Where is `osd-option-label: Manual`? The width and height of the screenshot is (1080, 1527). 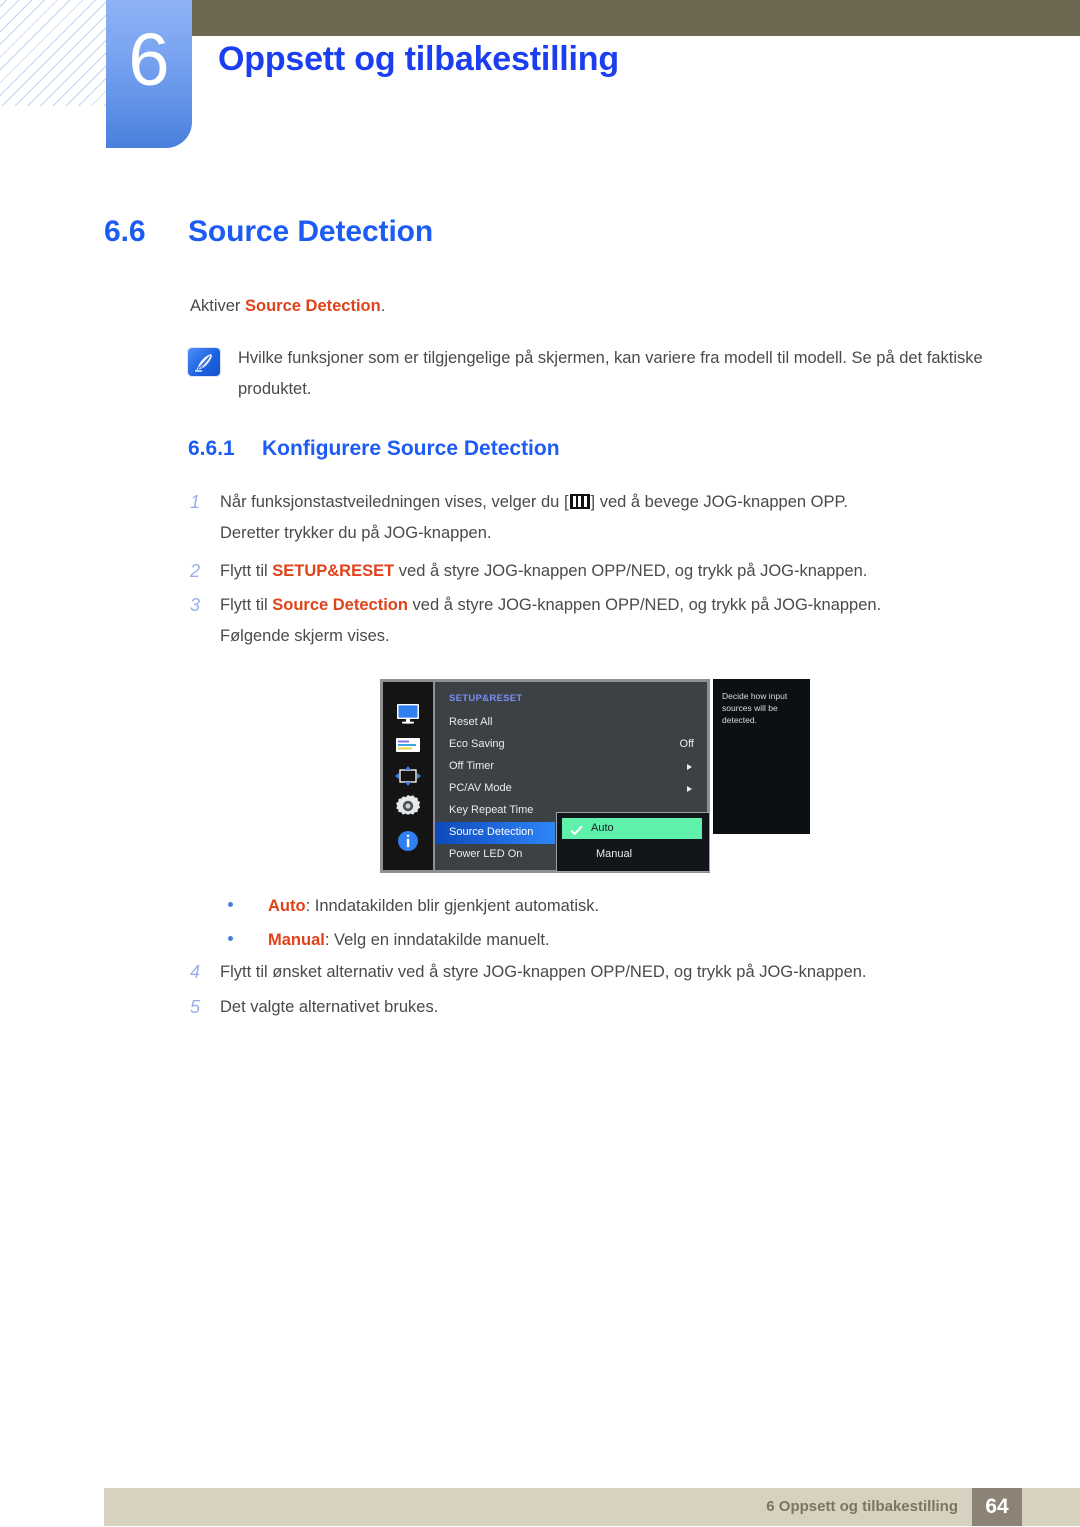 osd-option-label: Manual is located at coordinates (614, 854).